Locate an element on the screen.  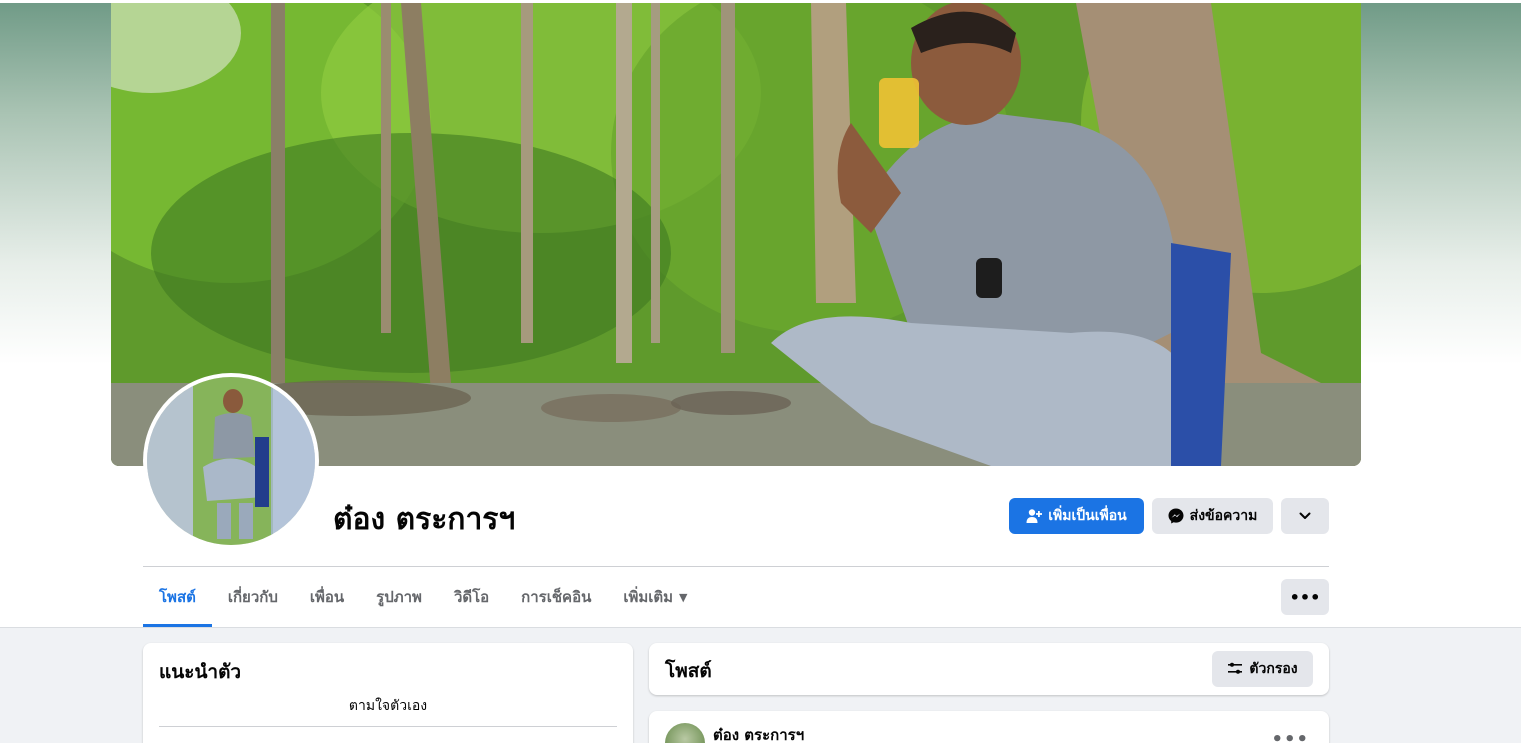
profile-photo is located at coordinates (231, 461).